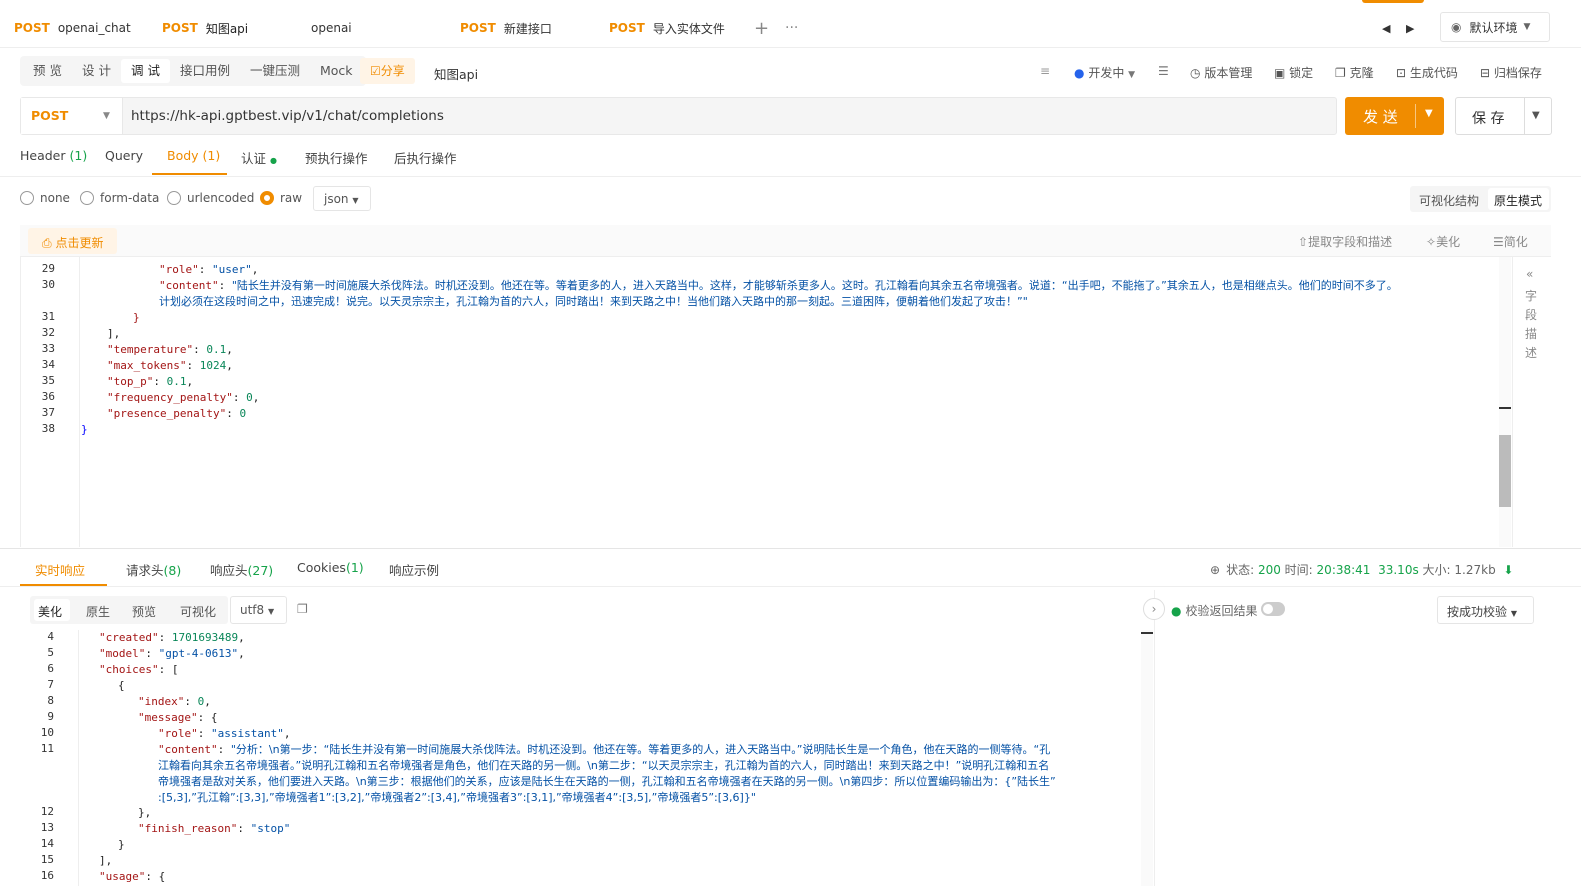 The image size is (1581, 886). What do you see at coordinates (1410, 28) in the screenshot?
I see `tab-next-icon: ▶` at bounding box center [1410, 28].